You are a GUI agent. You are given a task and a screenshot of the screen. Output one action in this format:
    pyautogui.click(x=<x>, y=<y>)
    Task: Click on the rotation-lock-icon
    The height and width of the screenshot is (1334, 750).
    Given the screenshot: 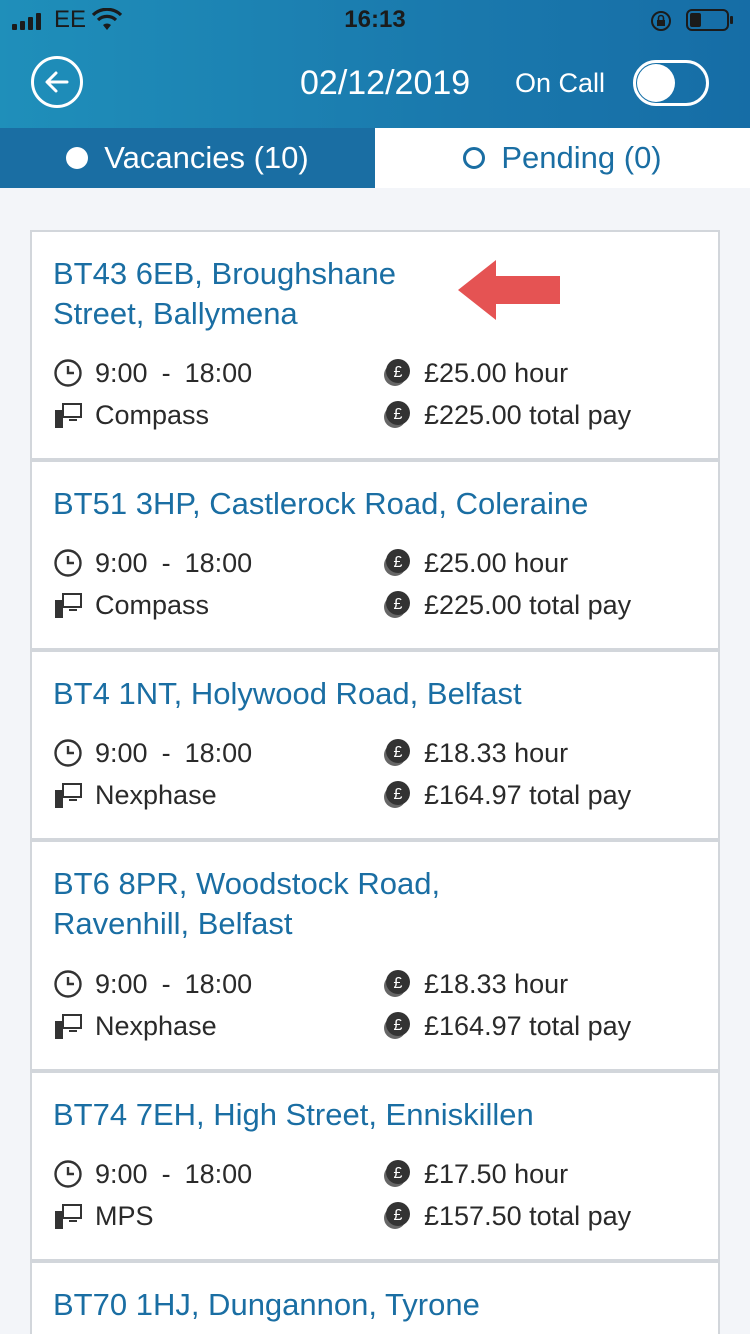 What is the action you would take?
    pyautogui.click(x=661, y=21)
    